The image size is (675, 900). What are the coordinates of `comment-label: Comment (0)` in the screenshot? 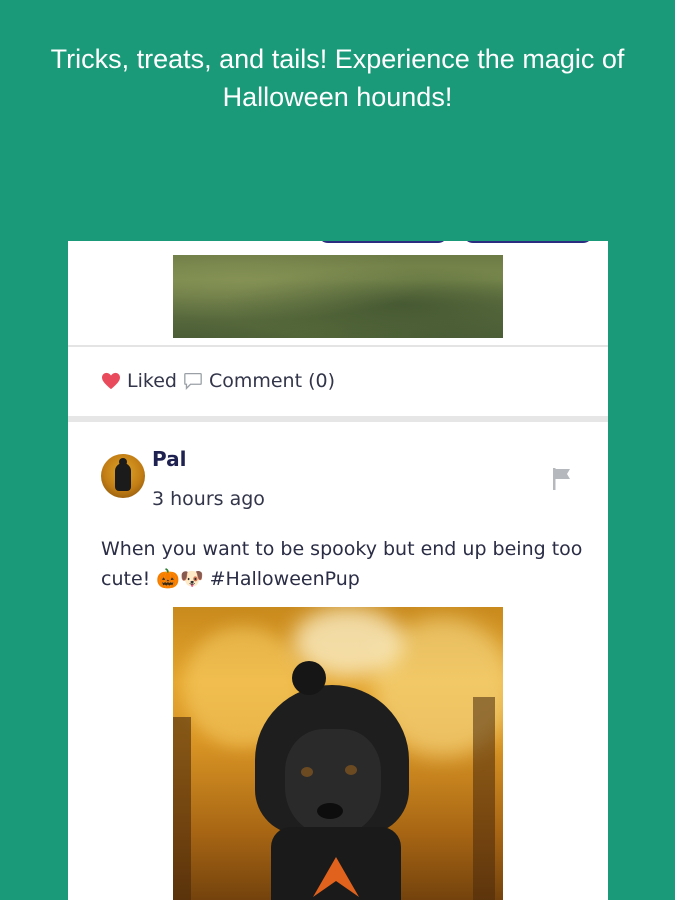 It's located at (271, 381).